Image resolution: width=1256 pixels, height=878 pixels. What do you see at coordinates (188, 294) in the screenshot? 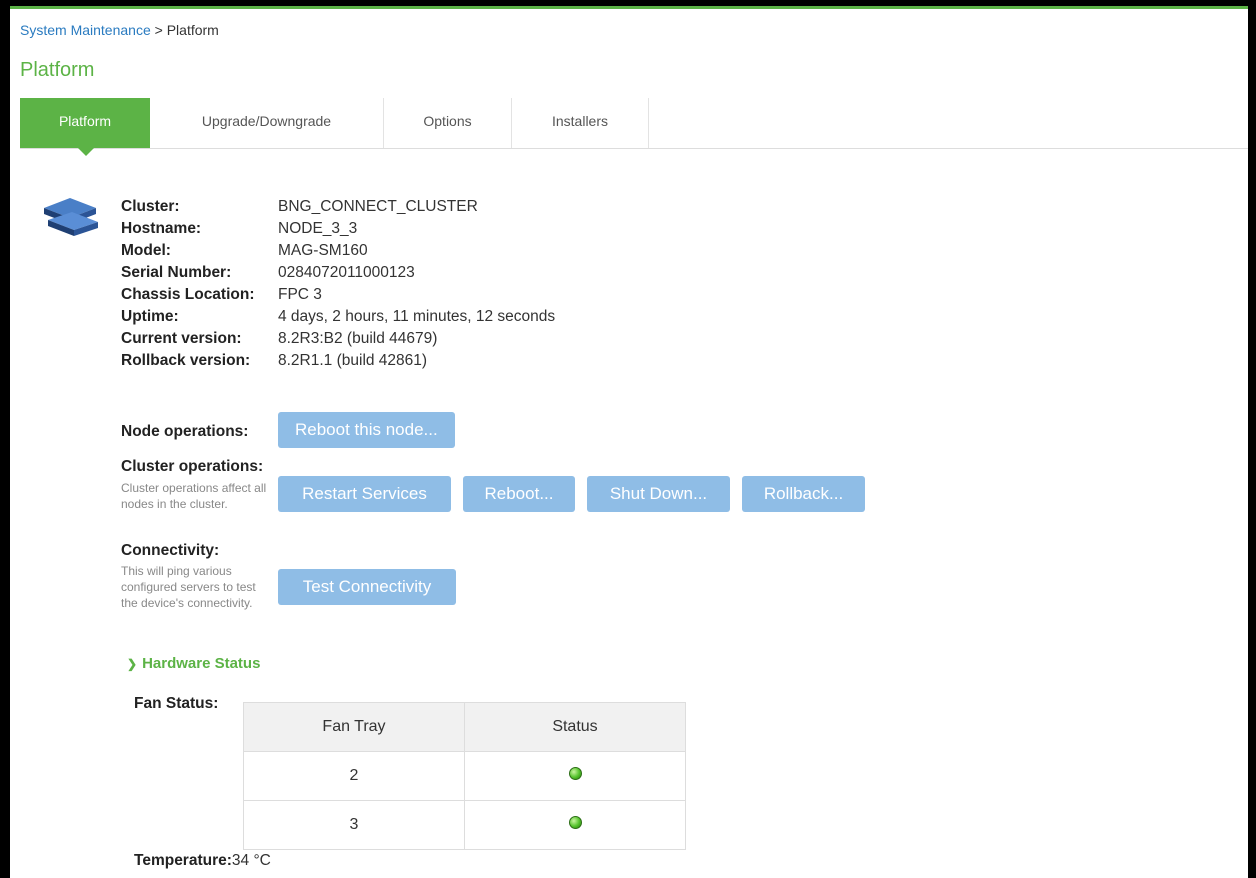
I see `info-label: Chassis Location:` at bounding box center [188, 294].